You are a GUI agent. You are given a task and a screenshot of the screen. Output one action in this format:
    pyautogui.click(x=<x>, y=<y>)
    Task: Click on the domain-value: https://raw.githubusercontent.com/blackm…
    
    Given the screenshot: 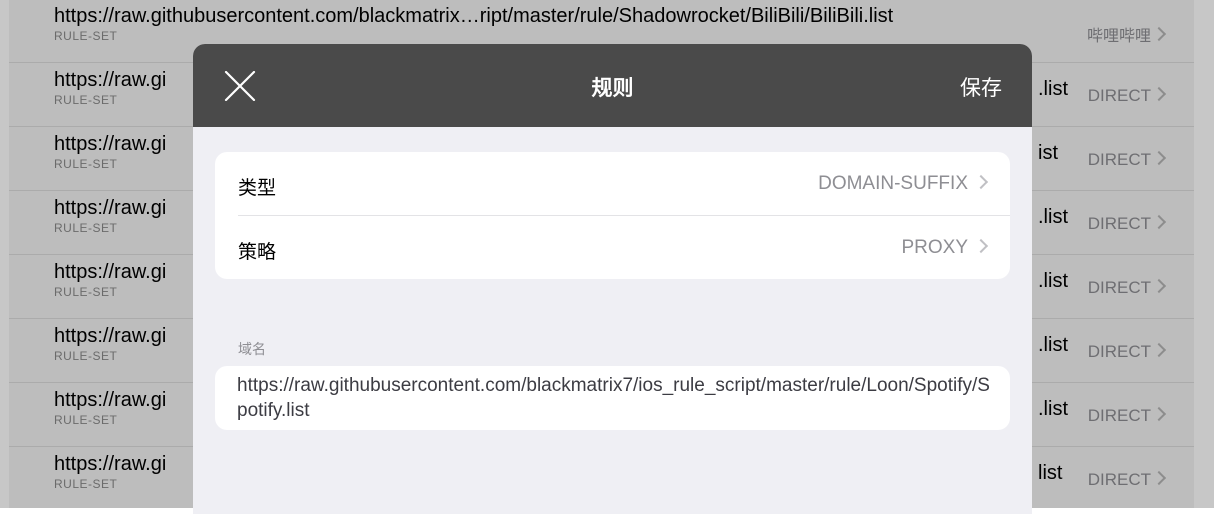 What is the action you would take?
    pyautogui.click(x=617, y=398)
    